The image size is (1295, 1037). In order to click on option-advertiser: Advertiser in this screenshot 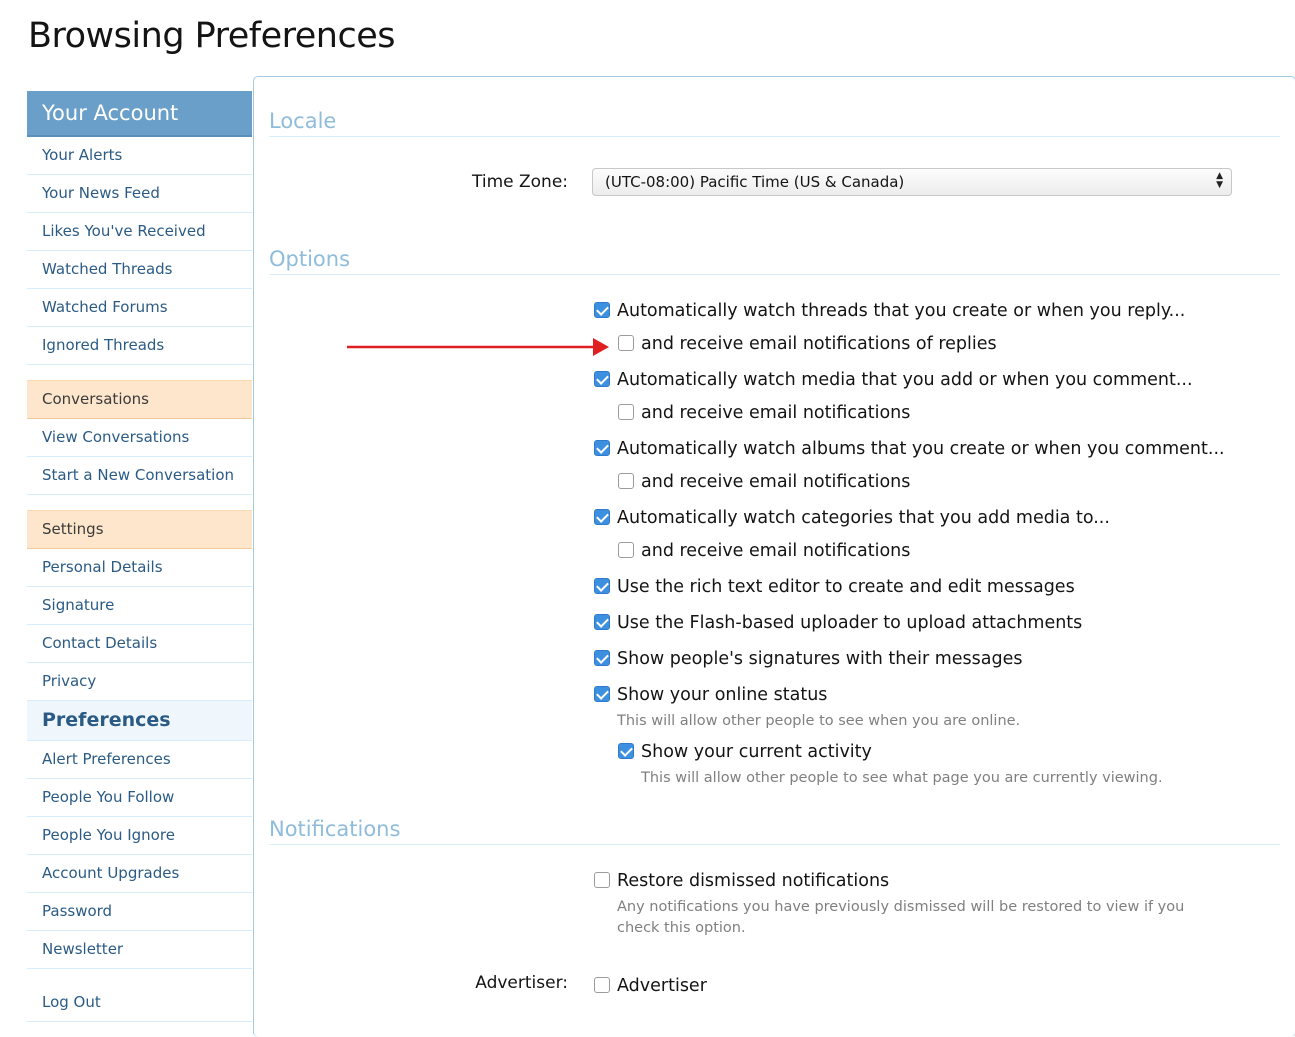, I will do `click(650, 986)`.